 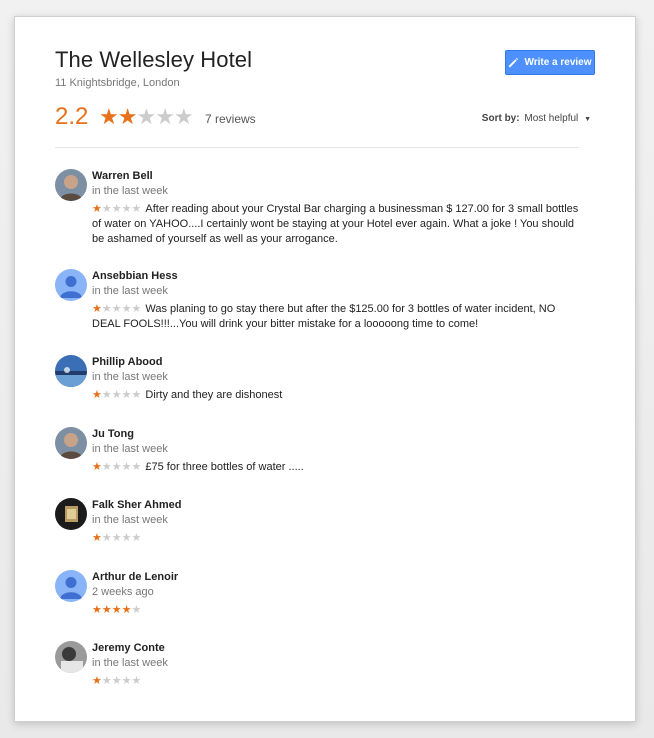 I want to click on review-date: 2 weeks ago, so click(x=123, y=592).